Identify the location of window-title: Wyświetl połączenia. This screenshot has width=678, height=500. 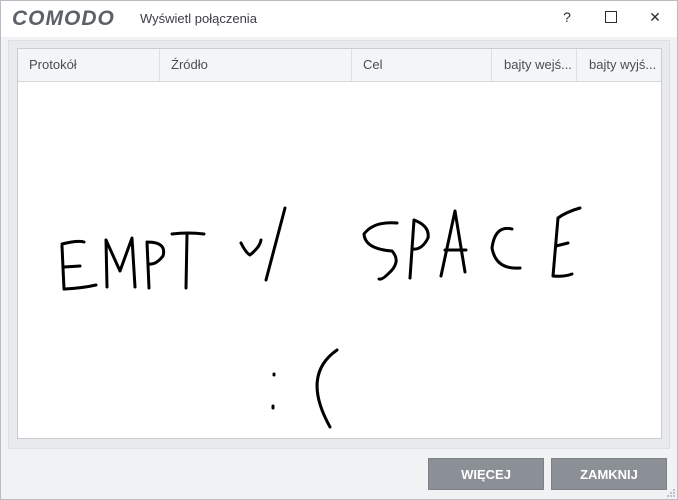
(198, 18).